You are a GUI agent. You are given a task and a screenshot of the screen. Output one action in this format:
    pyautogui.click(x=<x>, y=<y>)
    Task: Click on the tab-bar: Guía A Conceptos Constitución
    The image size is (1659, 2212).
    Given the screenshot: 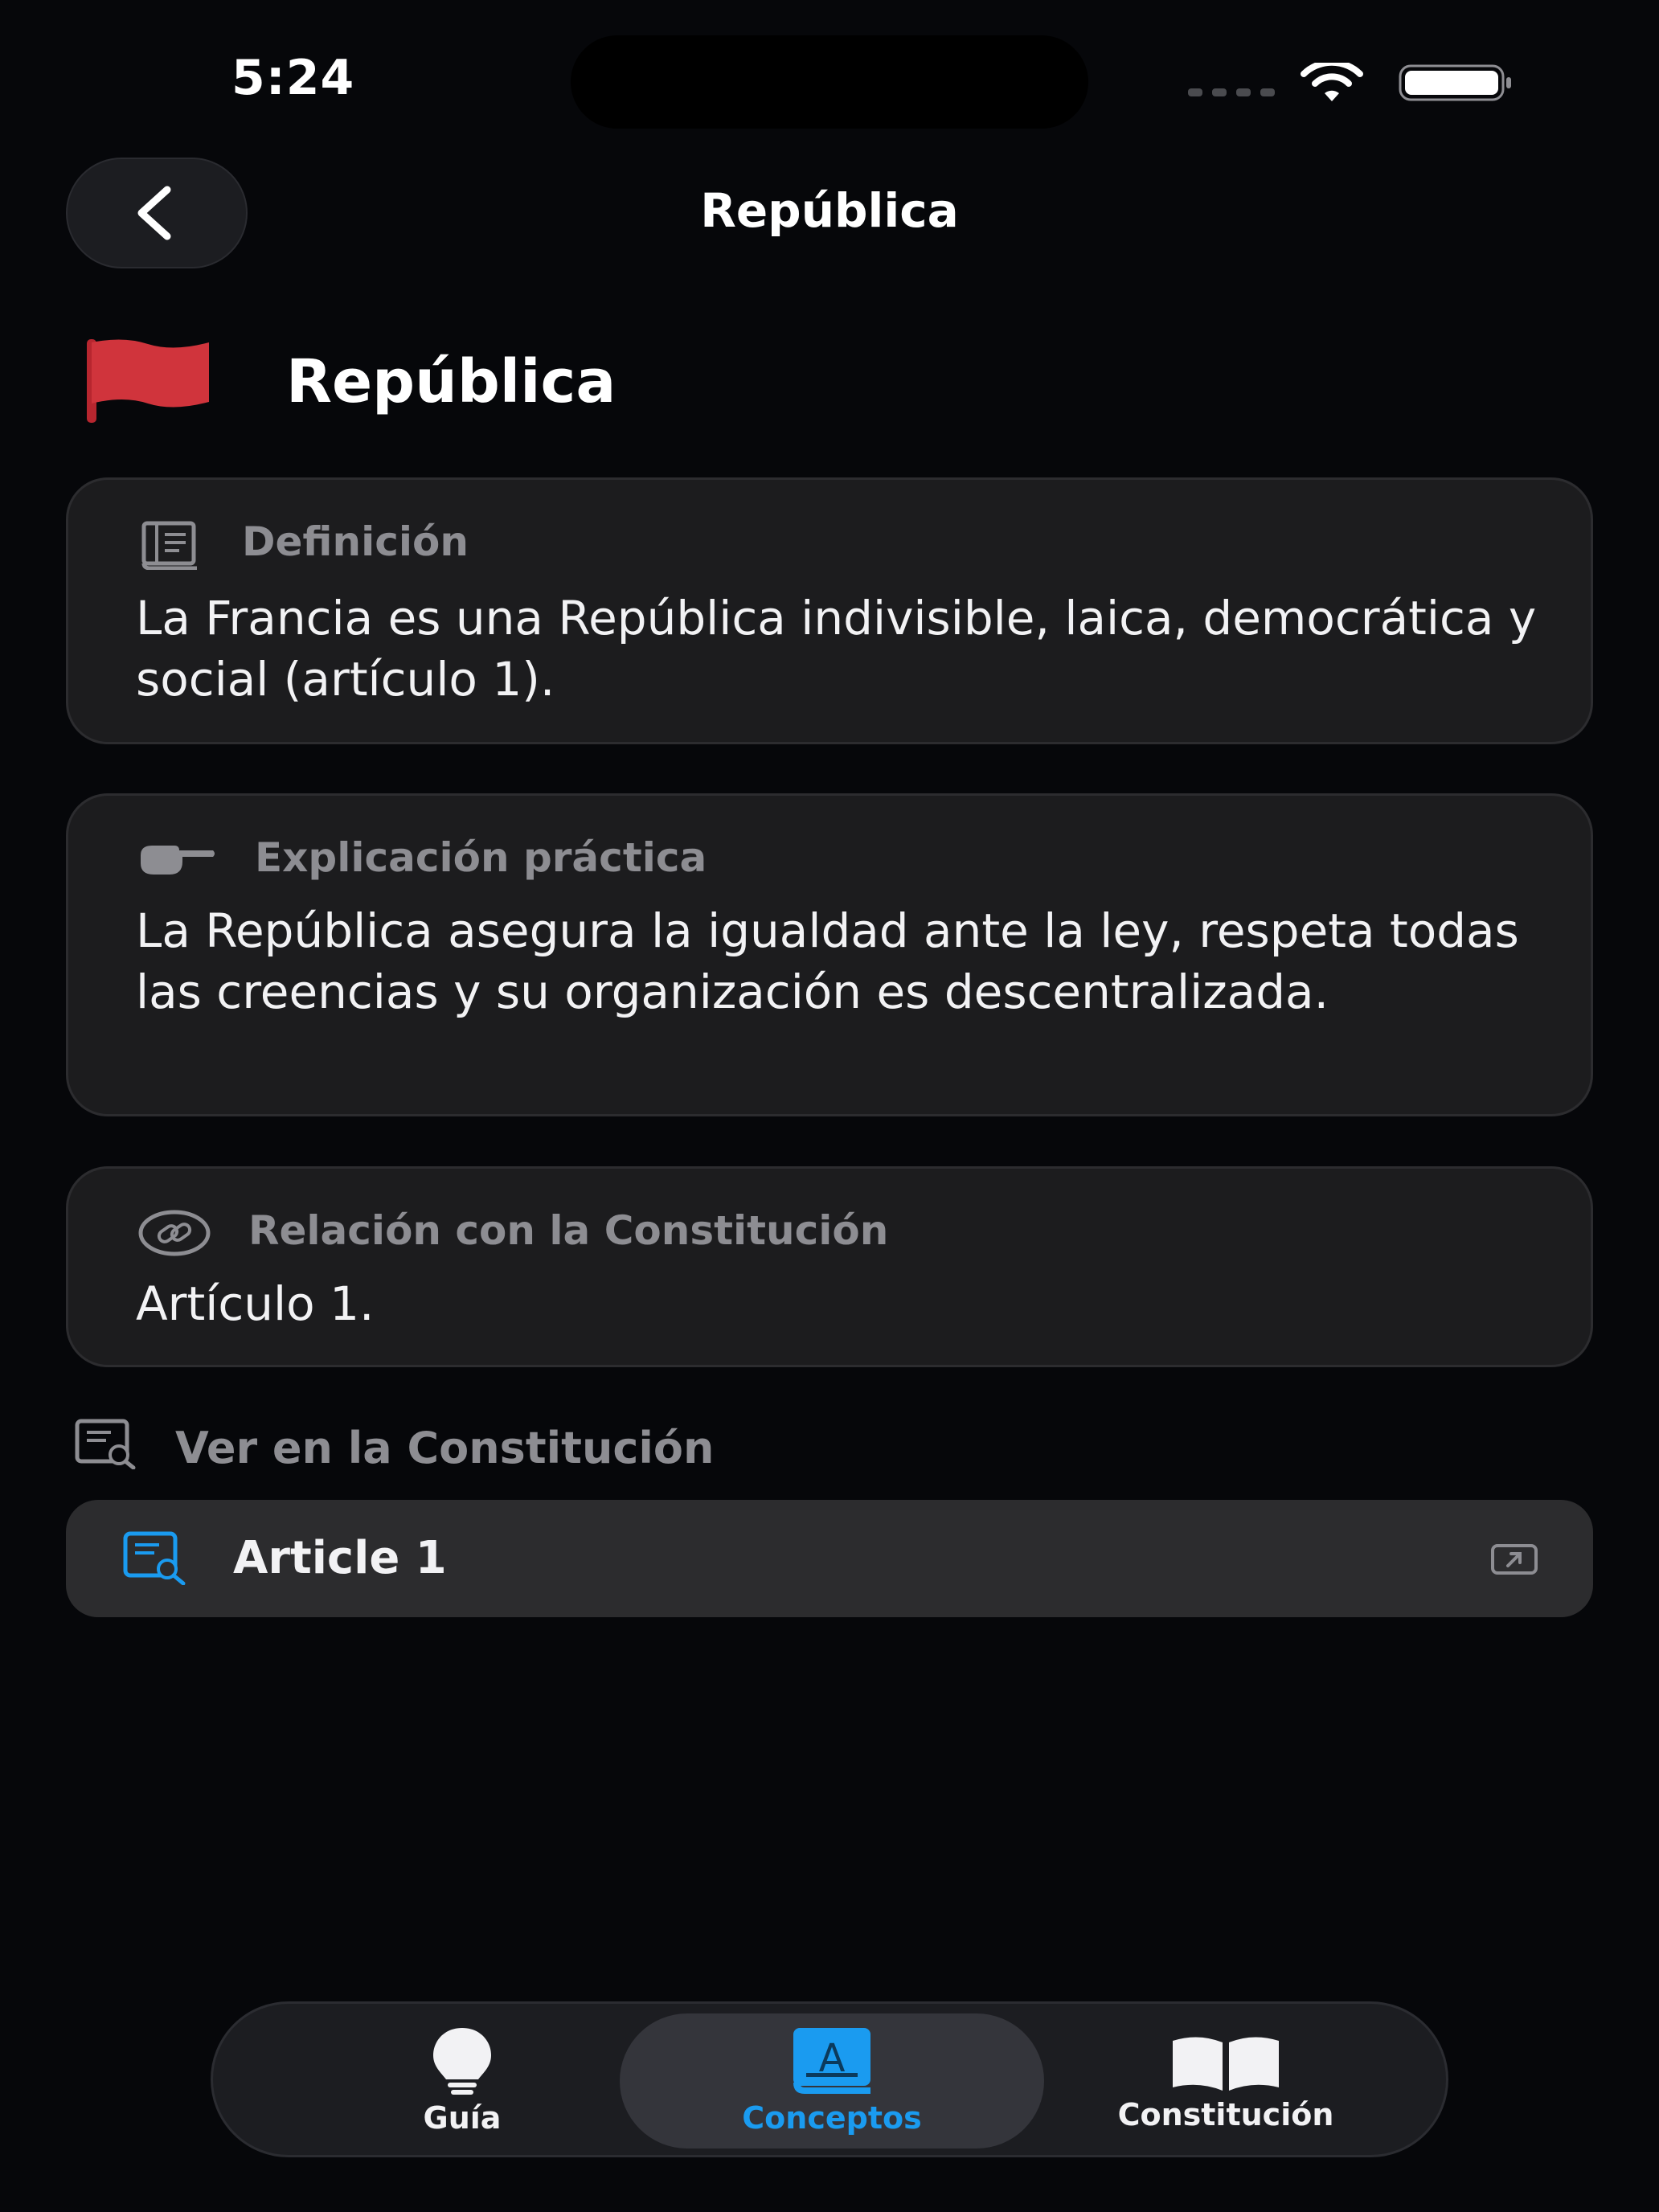 What is the action you would take?
    pyautogui.click(x=829, y=2079)
    